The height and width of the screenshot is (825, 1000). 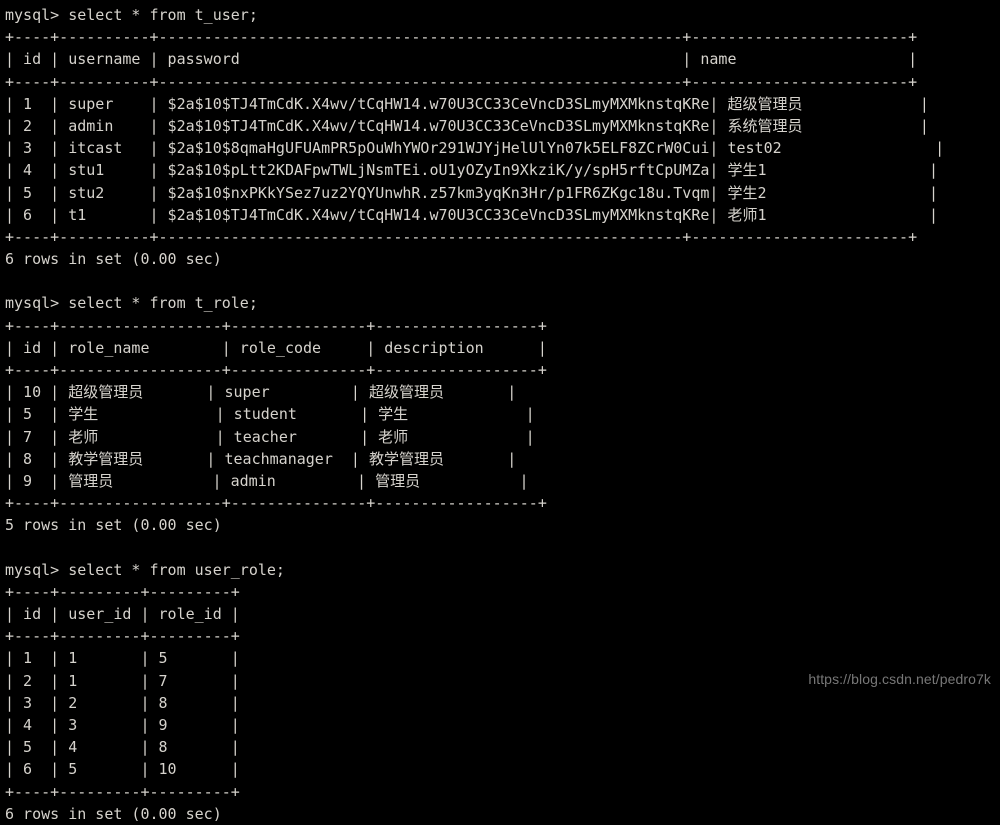 I want to click on watermark-url: https://blog.csdn.net/pedro7k, so click(x=899, y=679).